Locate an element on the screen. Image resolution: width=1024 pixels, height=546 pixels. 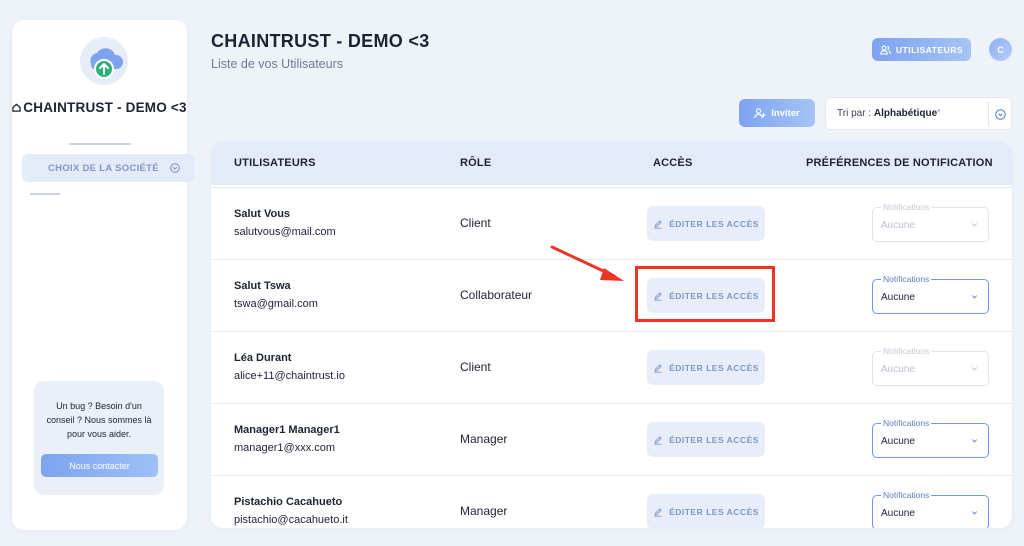
users-button-label: UTILISATEURS is located at coordinates (929, 49).